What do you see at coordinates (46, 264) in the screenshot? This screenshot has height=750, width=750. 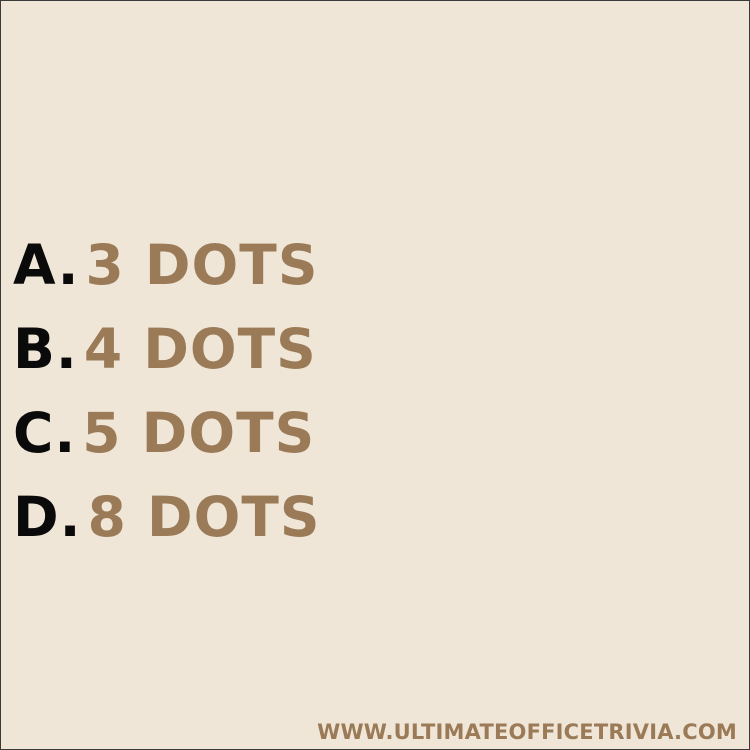 I see `option-letter: A.` at bounding box center [46, 264].